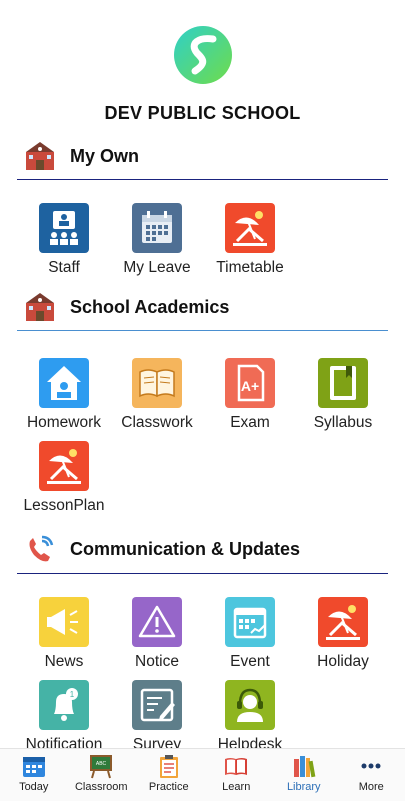  What do you see at coordinates (371, 787) in the screenshot?
I see `nav-label: More` at bounding box center [371, 787].